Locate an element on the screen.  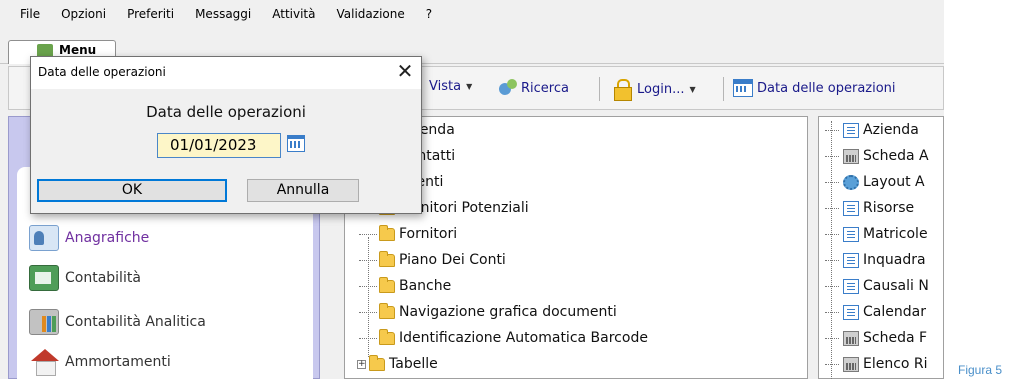
vista-label: Vista is located at coordinates (445, 86).